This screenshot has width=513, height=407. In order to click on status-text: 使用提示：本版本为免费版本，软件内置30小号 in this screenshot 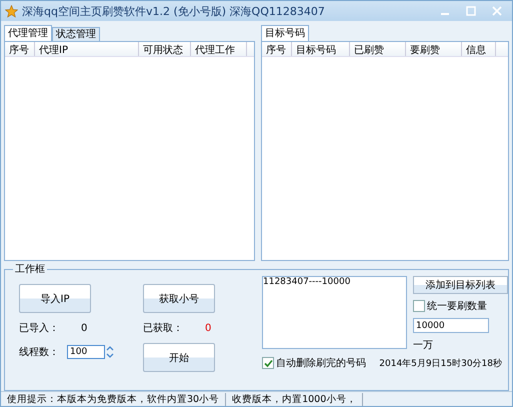, I will do `click(113, 399)`.